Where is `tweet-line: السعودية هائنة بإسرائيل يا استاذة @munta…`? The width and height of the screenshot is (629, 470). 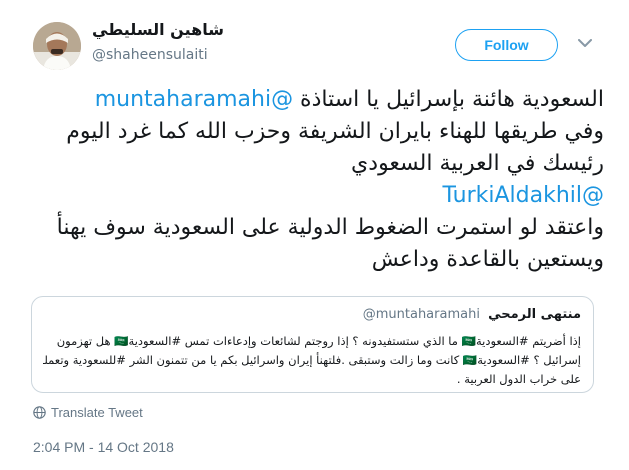
tweet-line: السعودية هائنة بإسرائيل يا استاذة @munta… is located at coordinates (349, 99).